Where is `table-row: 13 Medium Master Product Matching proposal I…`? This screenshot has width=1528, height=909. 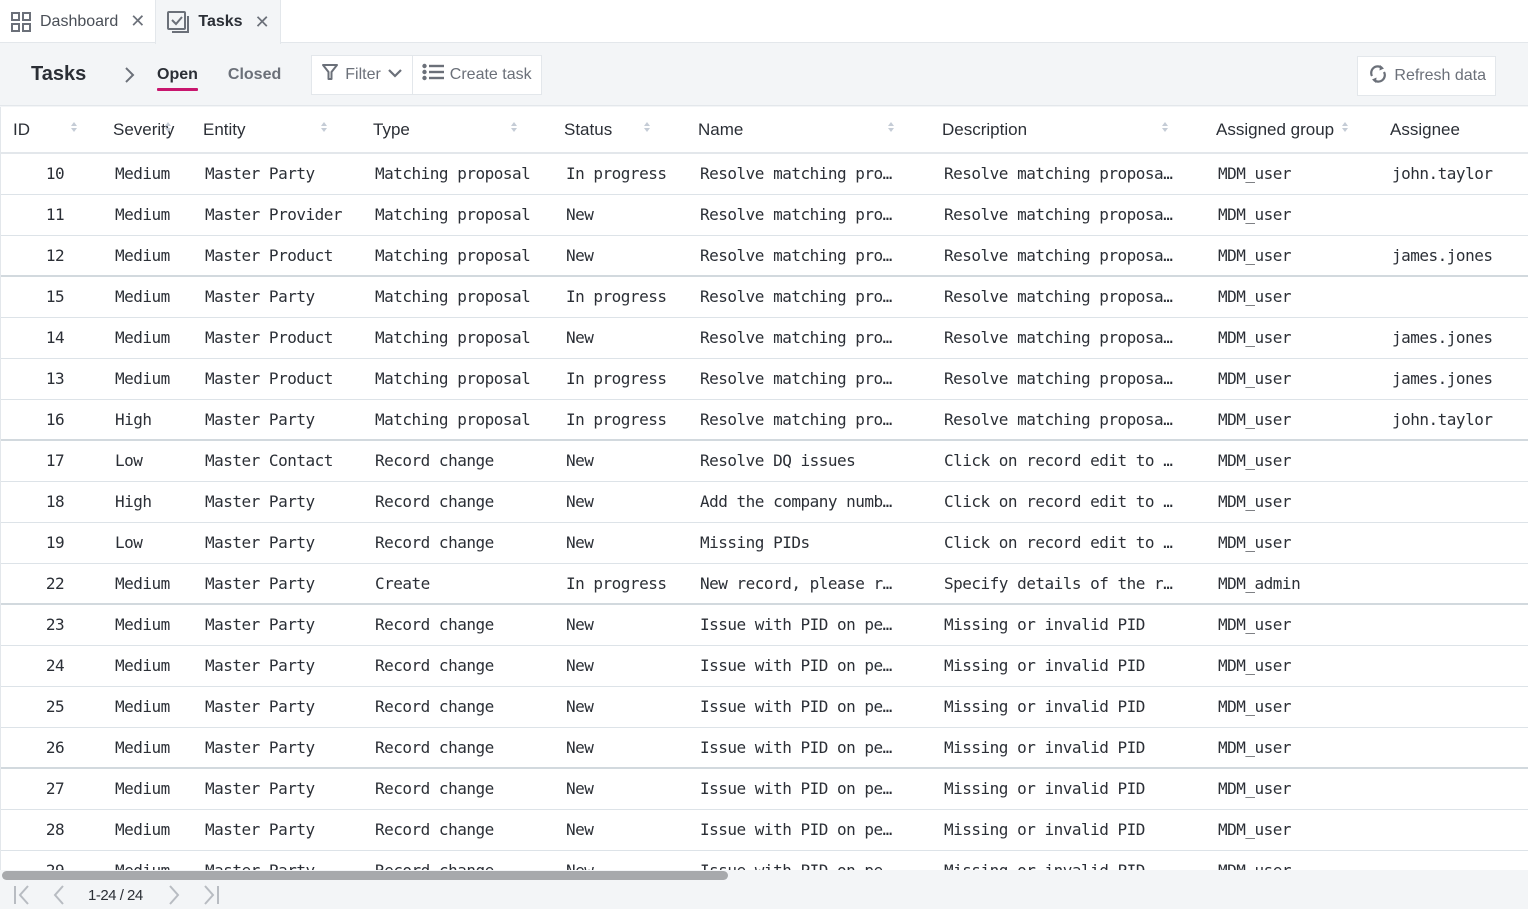
table-row: 13 Medium Master Product Matching proposal I… is located at coordinates (764, 379).